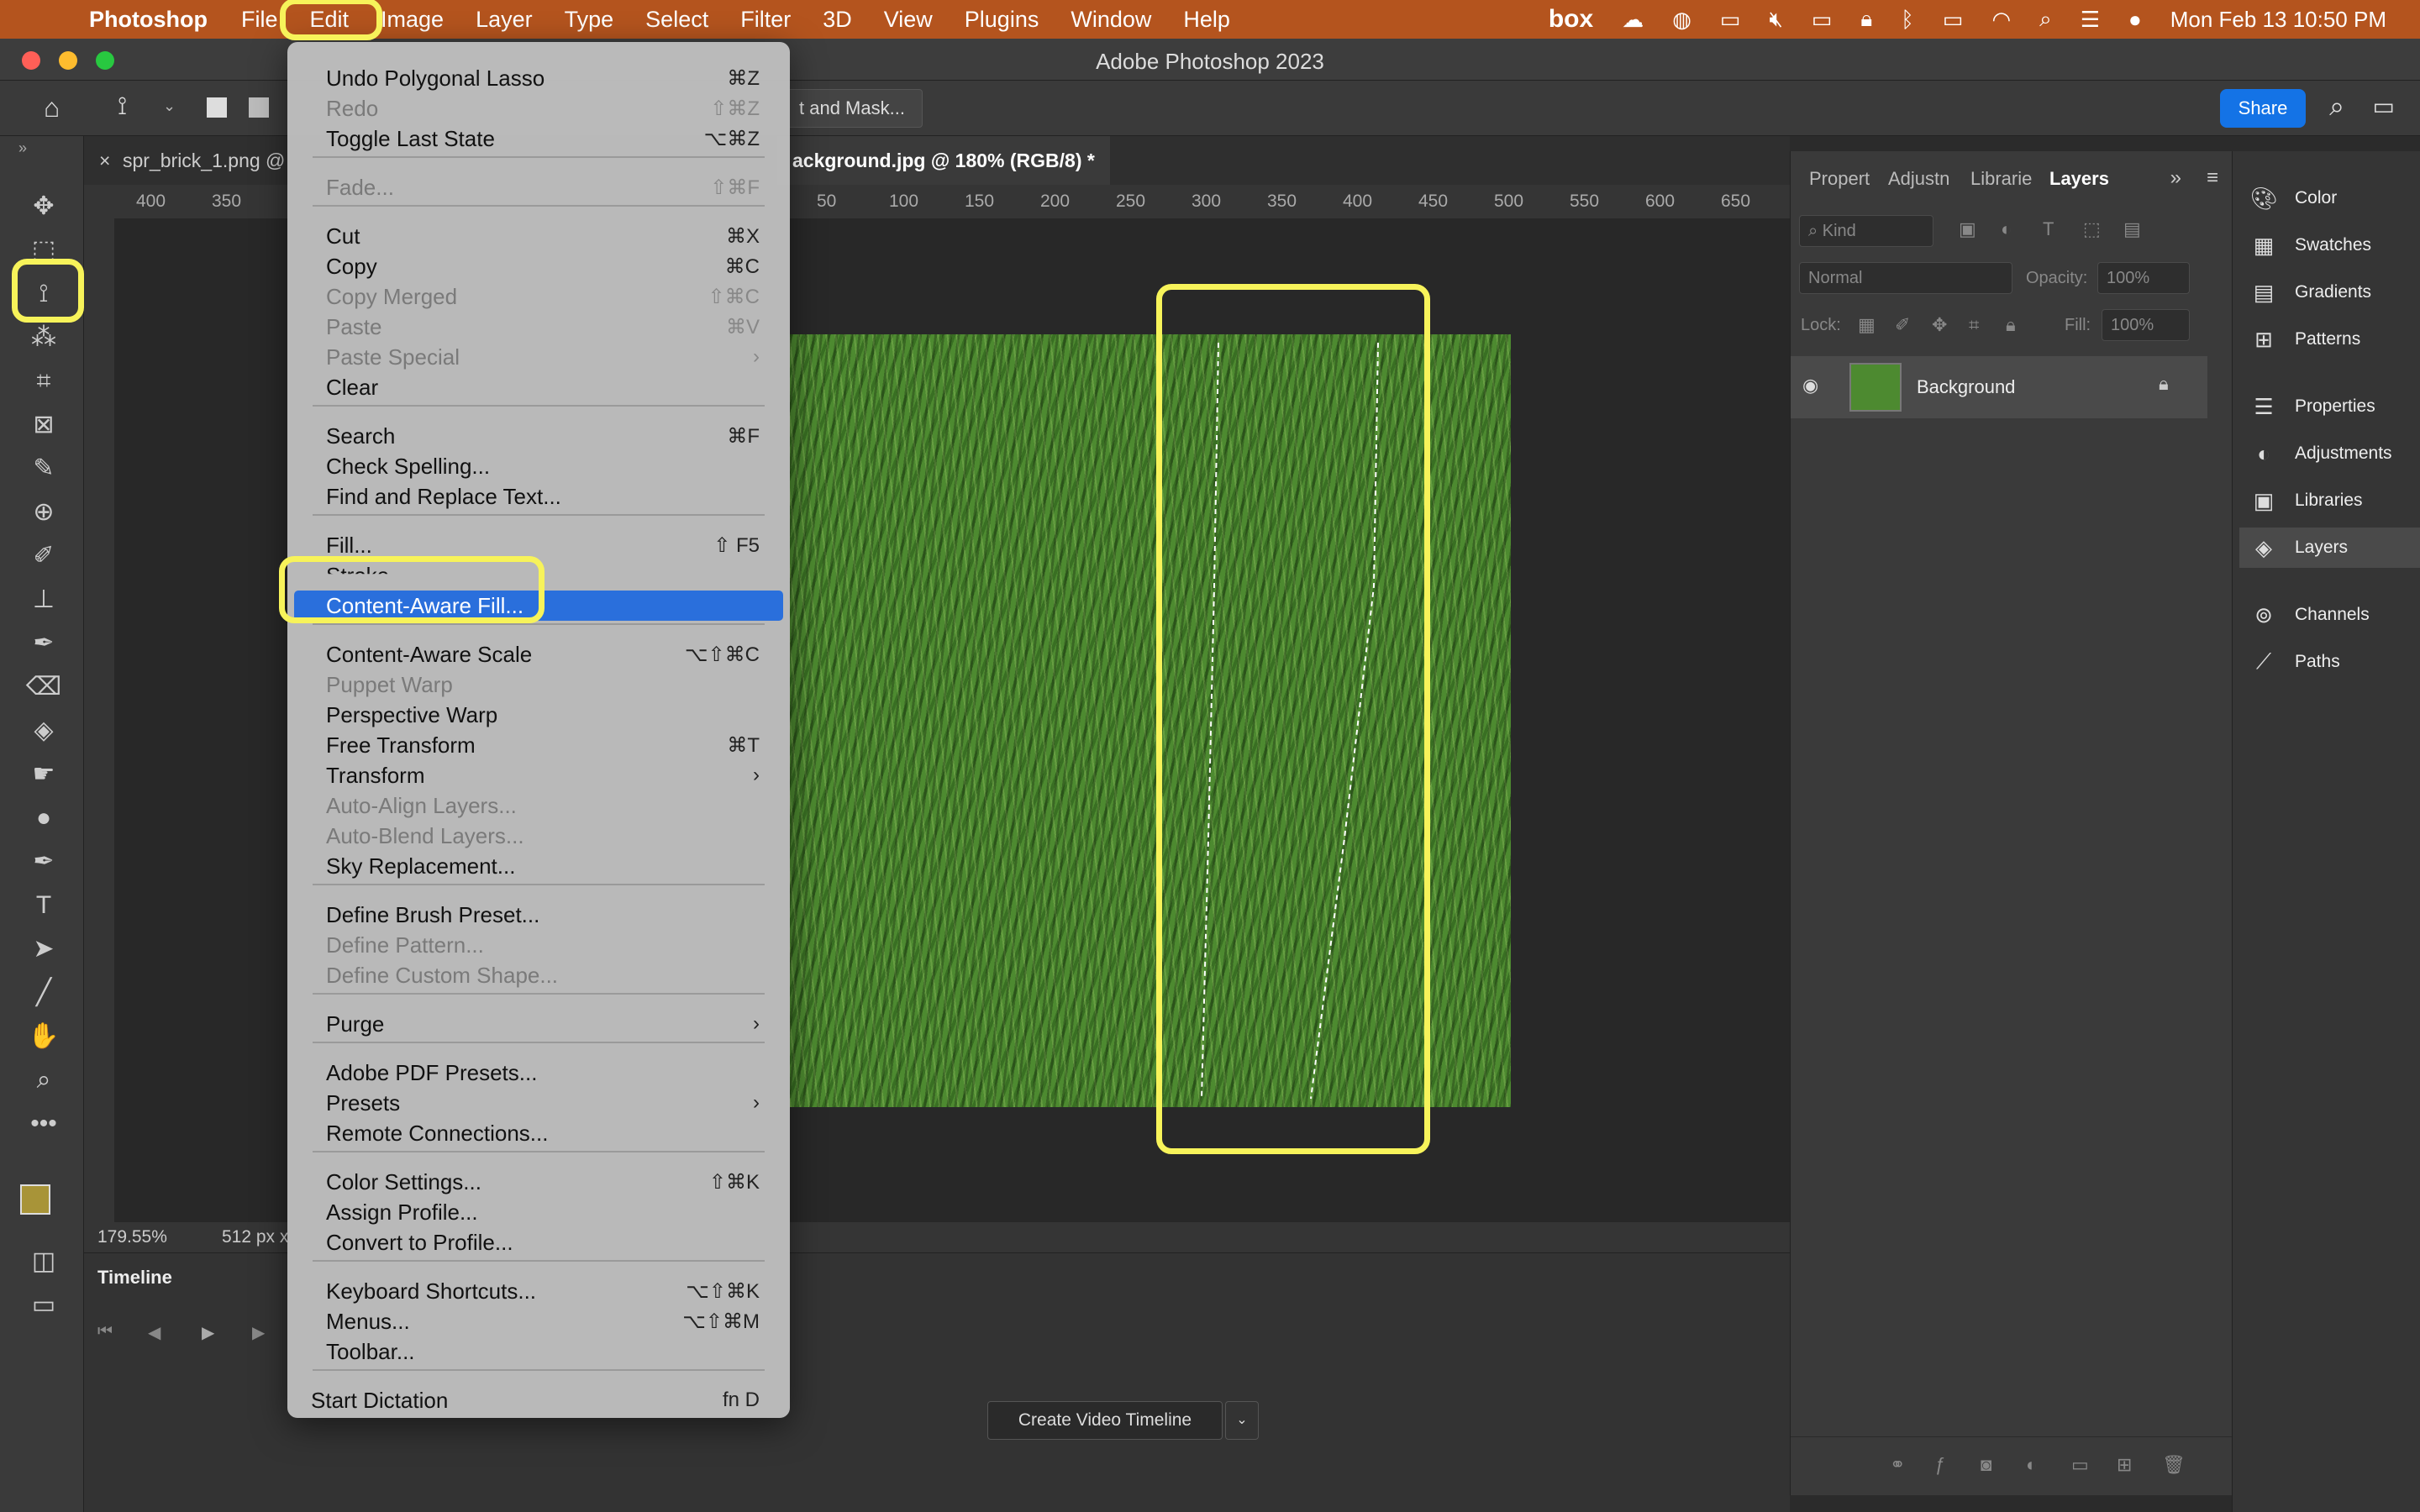  Describe the element at coordinates (536, 1400) in the screenshot. I see `menu-item-start-dictation: Start Dictation fn D` at that location.